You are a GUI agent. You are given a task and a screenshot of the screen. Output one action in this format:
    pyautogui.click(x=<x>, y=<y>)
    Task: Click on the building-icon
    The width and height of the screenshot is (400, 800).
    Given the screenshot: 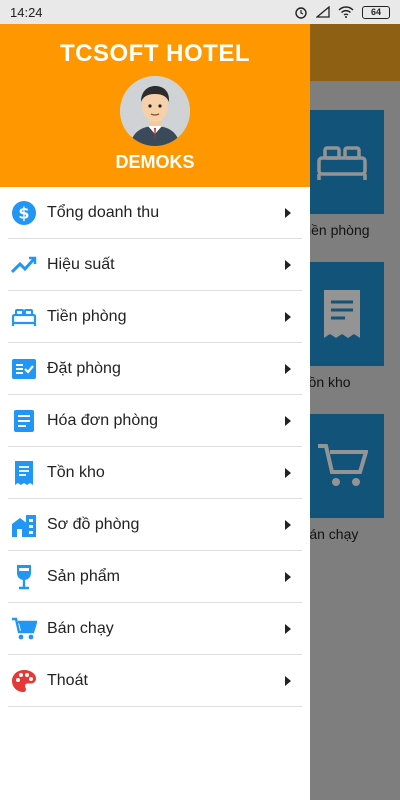 What is the action you would take?
    pyautogui.click(x=24, y=525)
    